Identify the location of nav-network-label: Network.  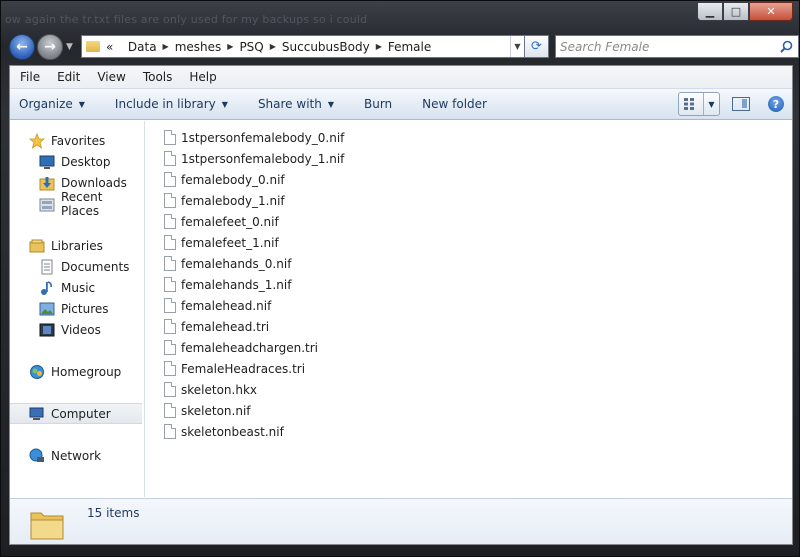
(76, 455).